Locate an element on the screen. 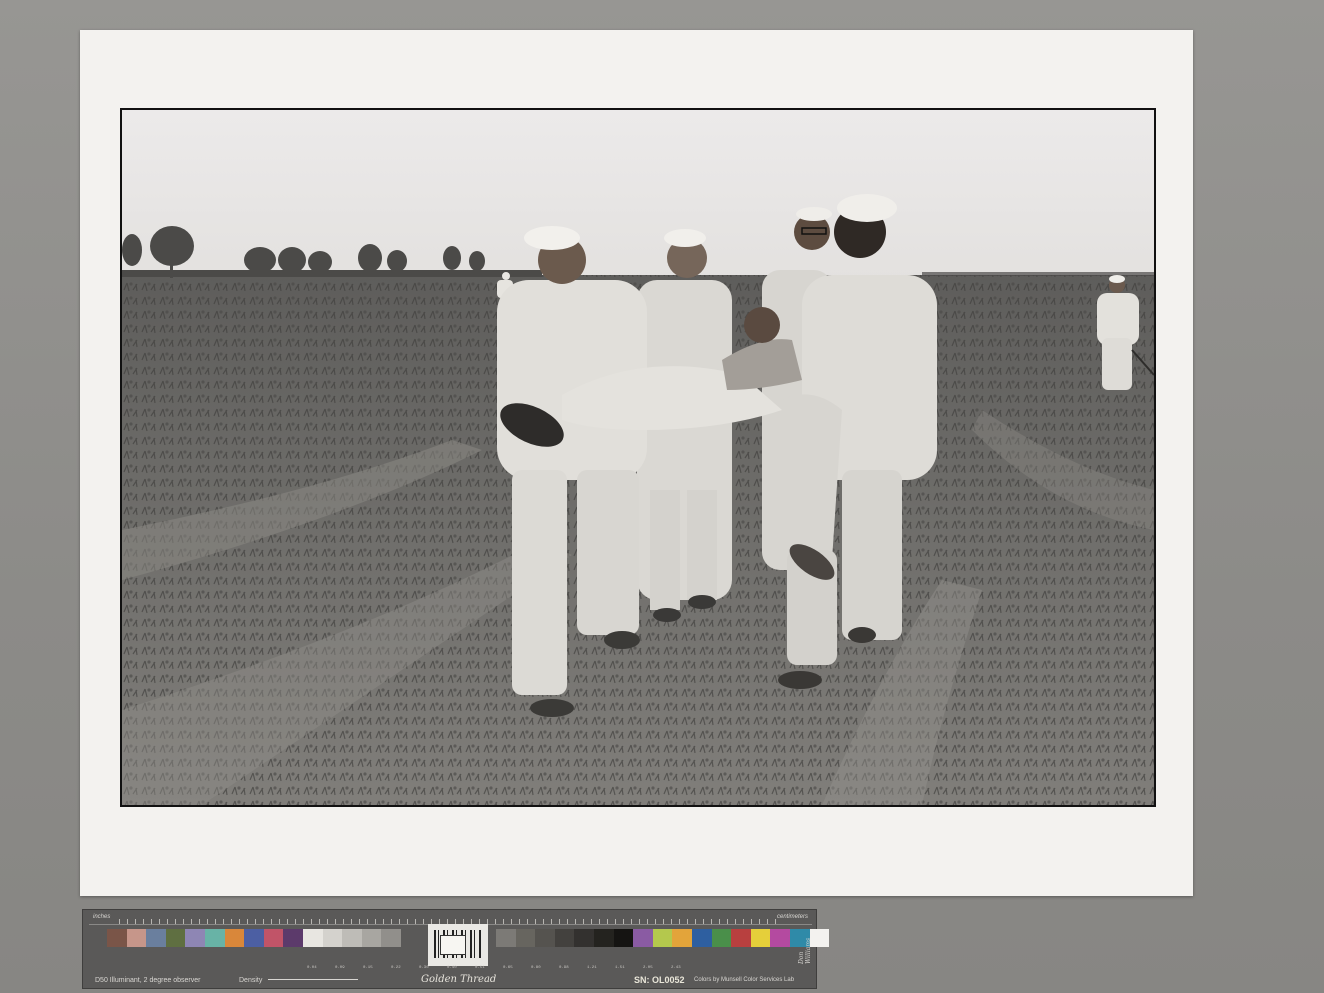  density-arrow is located at coordinates (313, 979).